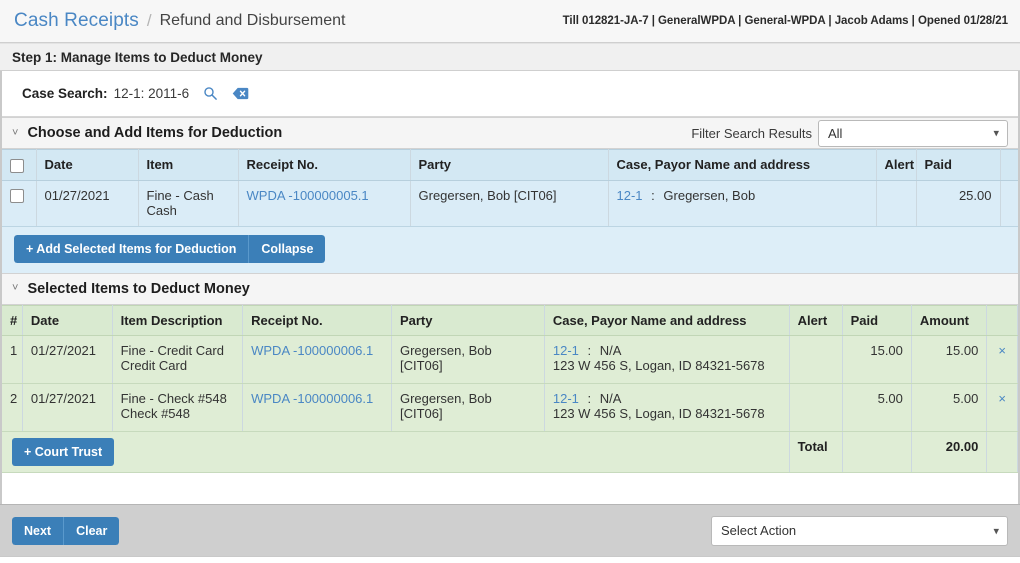 The width and height of the screenshot is (1020, 563). I want to click on cell-index: 1, so click(12, 359).